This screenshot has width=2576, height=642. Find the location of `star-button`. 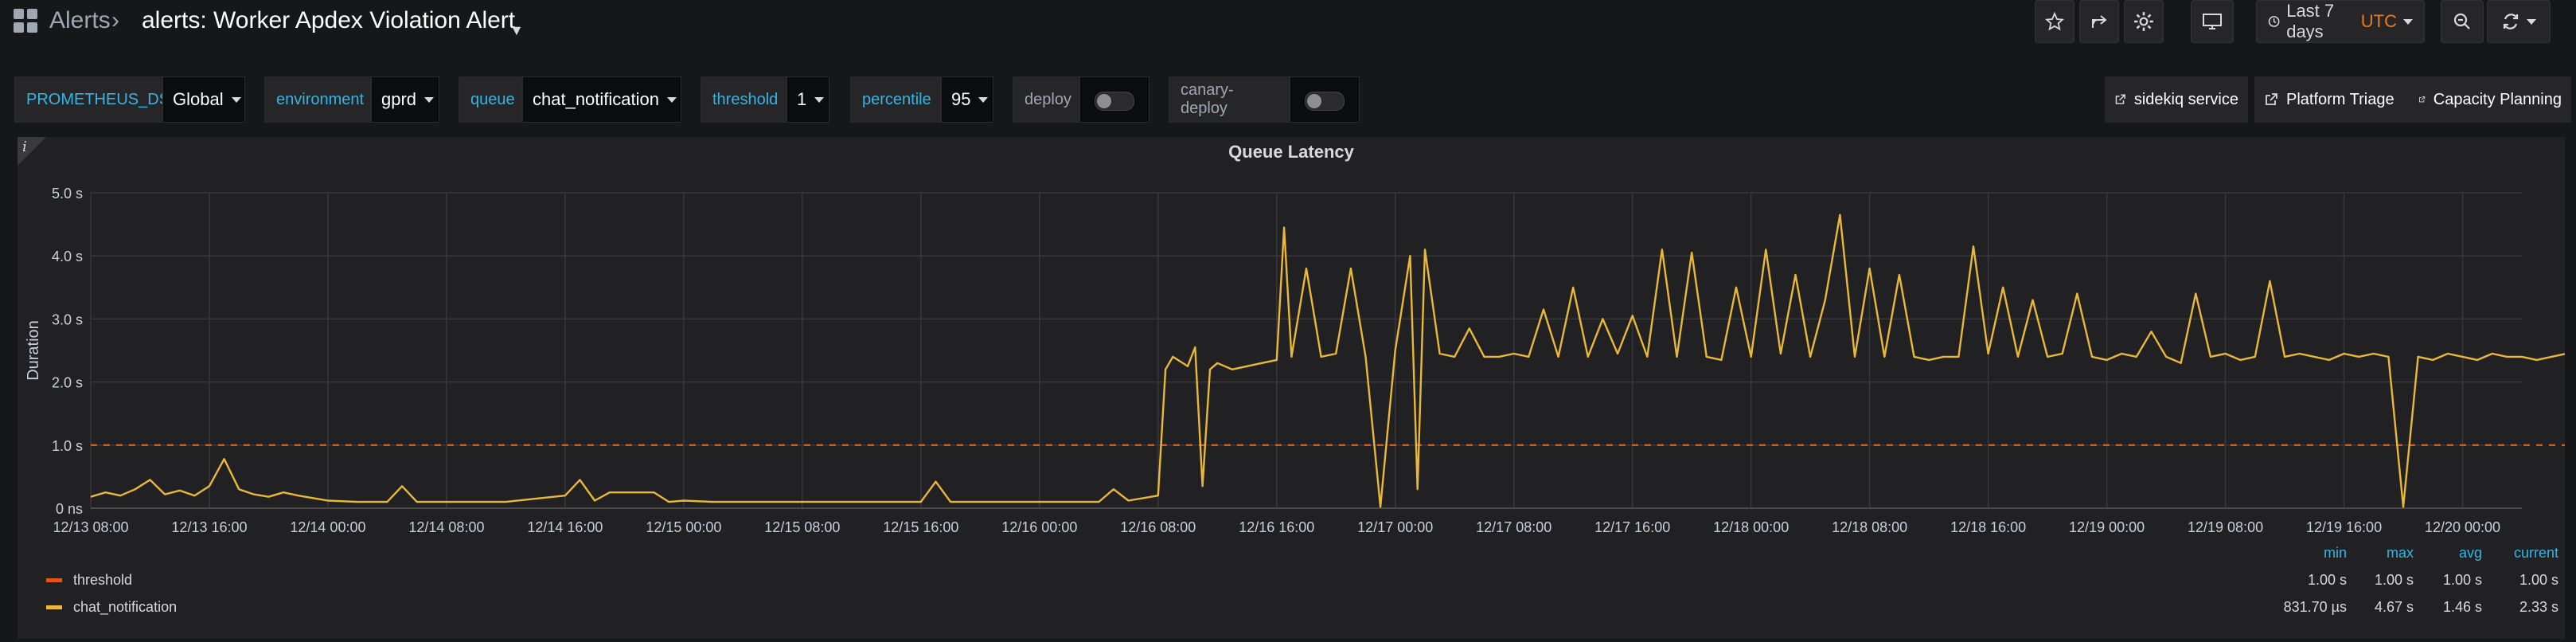

star-button is located at coordinates (2054, 21).